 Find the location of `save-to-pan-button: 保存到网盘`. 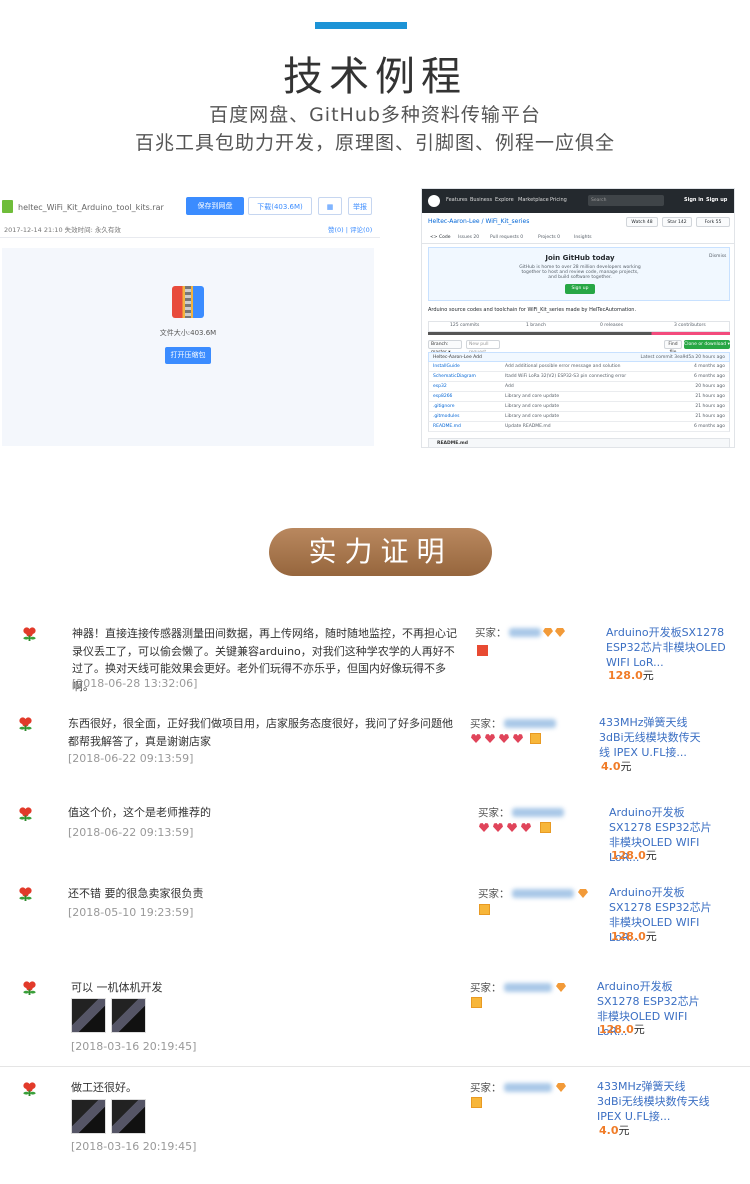

save-to-pan-button: 保存到网盘 is located at coordinates (215, 206).